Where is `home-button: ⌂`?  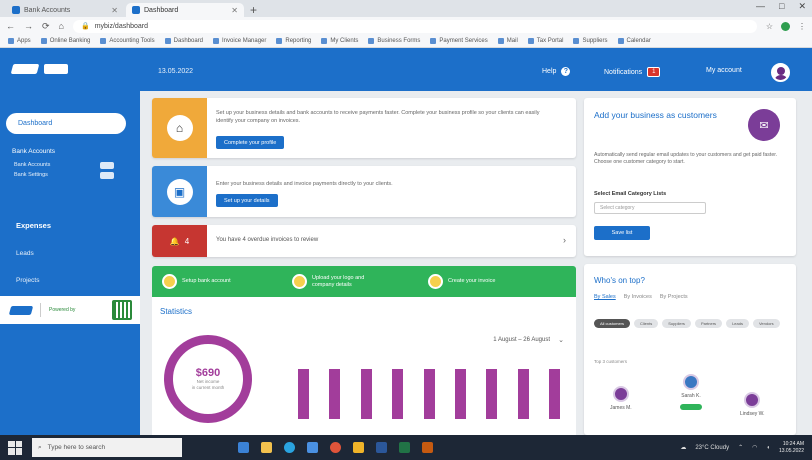 home-button: ⌂ is located at coordinates (61, 26).